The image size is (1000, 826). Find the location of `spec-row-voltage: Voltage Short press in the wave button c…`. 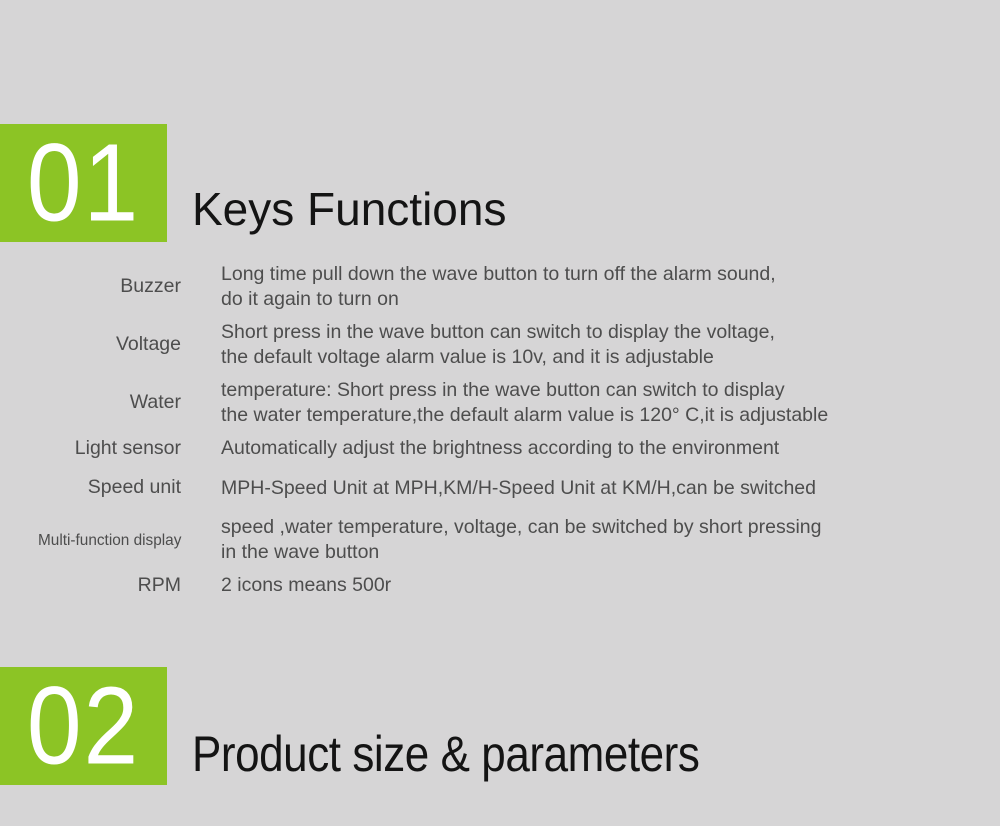

spec-row-voltage: Voltage Short press in the wave button c… is located at coordinates (500, 345).